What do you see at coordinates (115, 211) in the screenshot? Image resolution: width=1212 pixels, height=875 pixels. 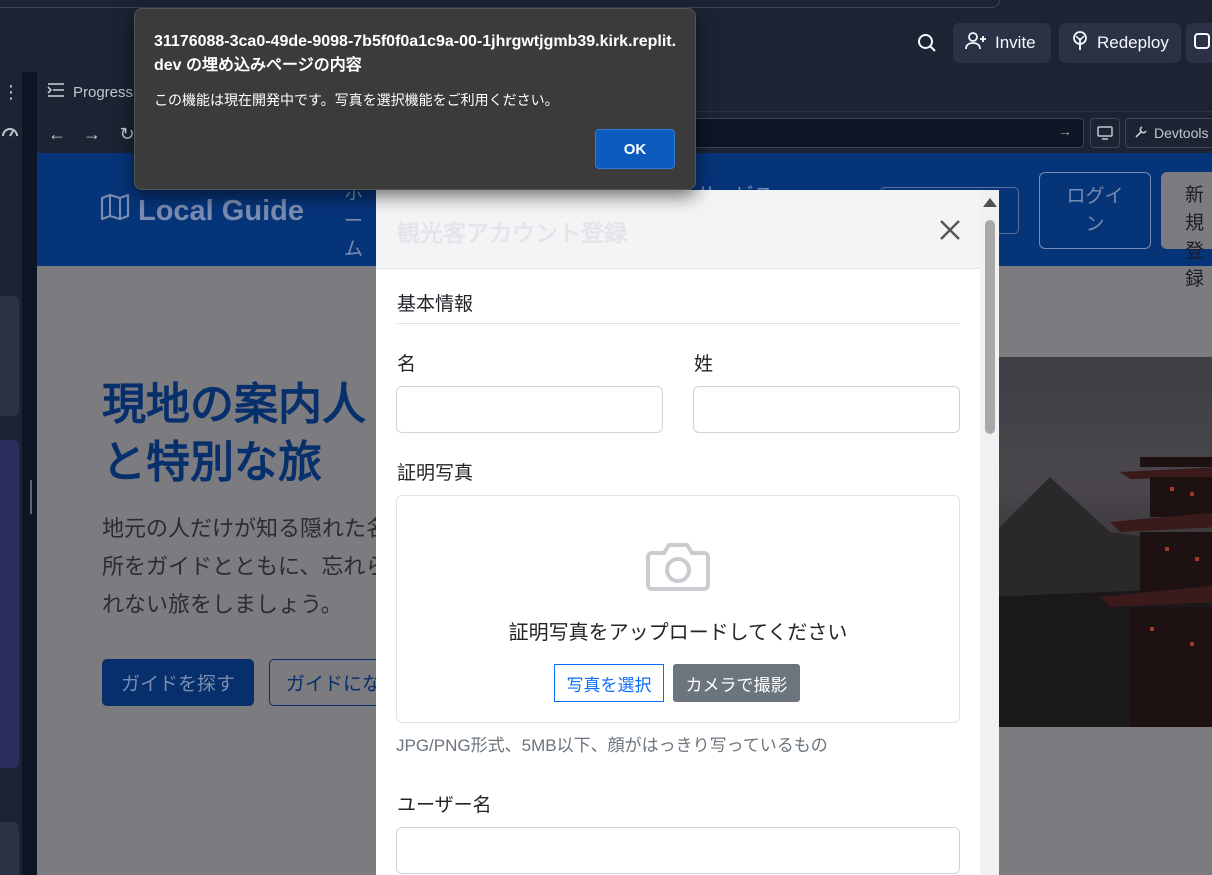 I see `map-icon` at bounding box center [115, 211].